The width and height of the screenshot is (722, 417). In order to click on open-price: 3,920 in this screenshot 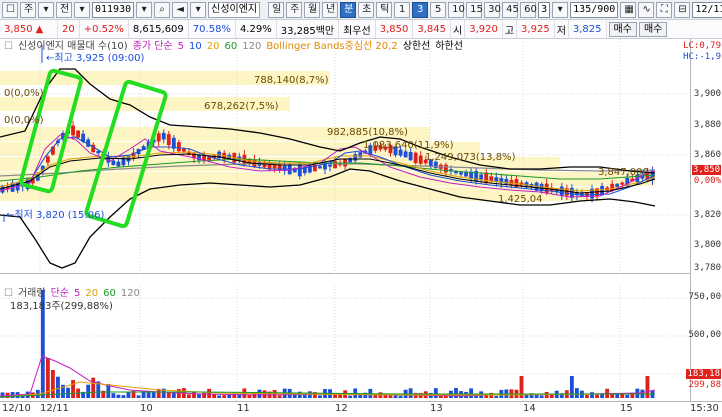, I will do `click(484, 29)`.